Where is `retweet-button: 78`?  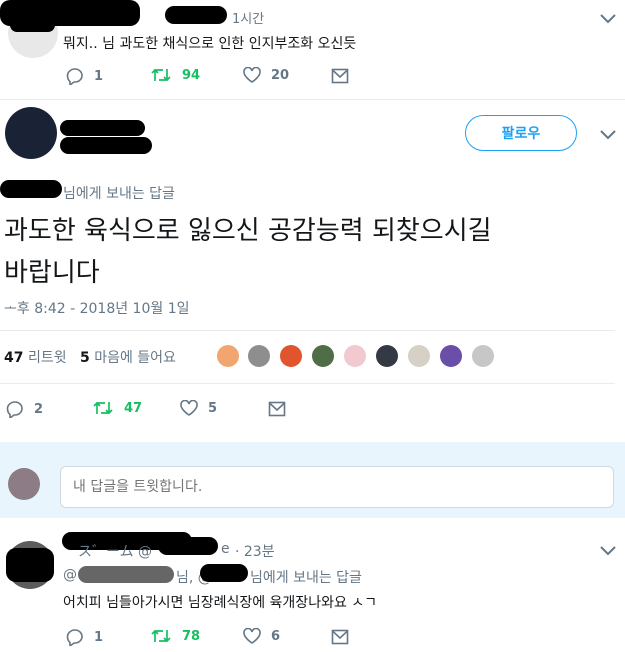 retweet-button: 78 is located at coordinates (175, 636).